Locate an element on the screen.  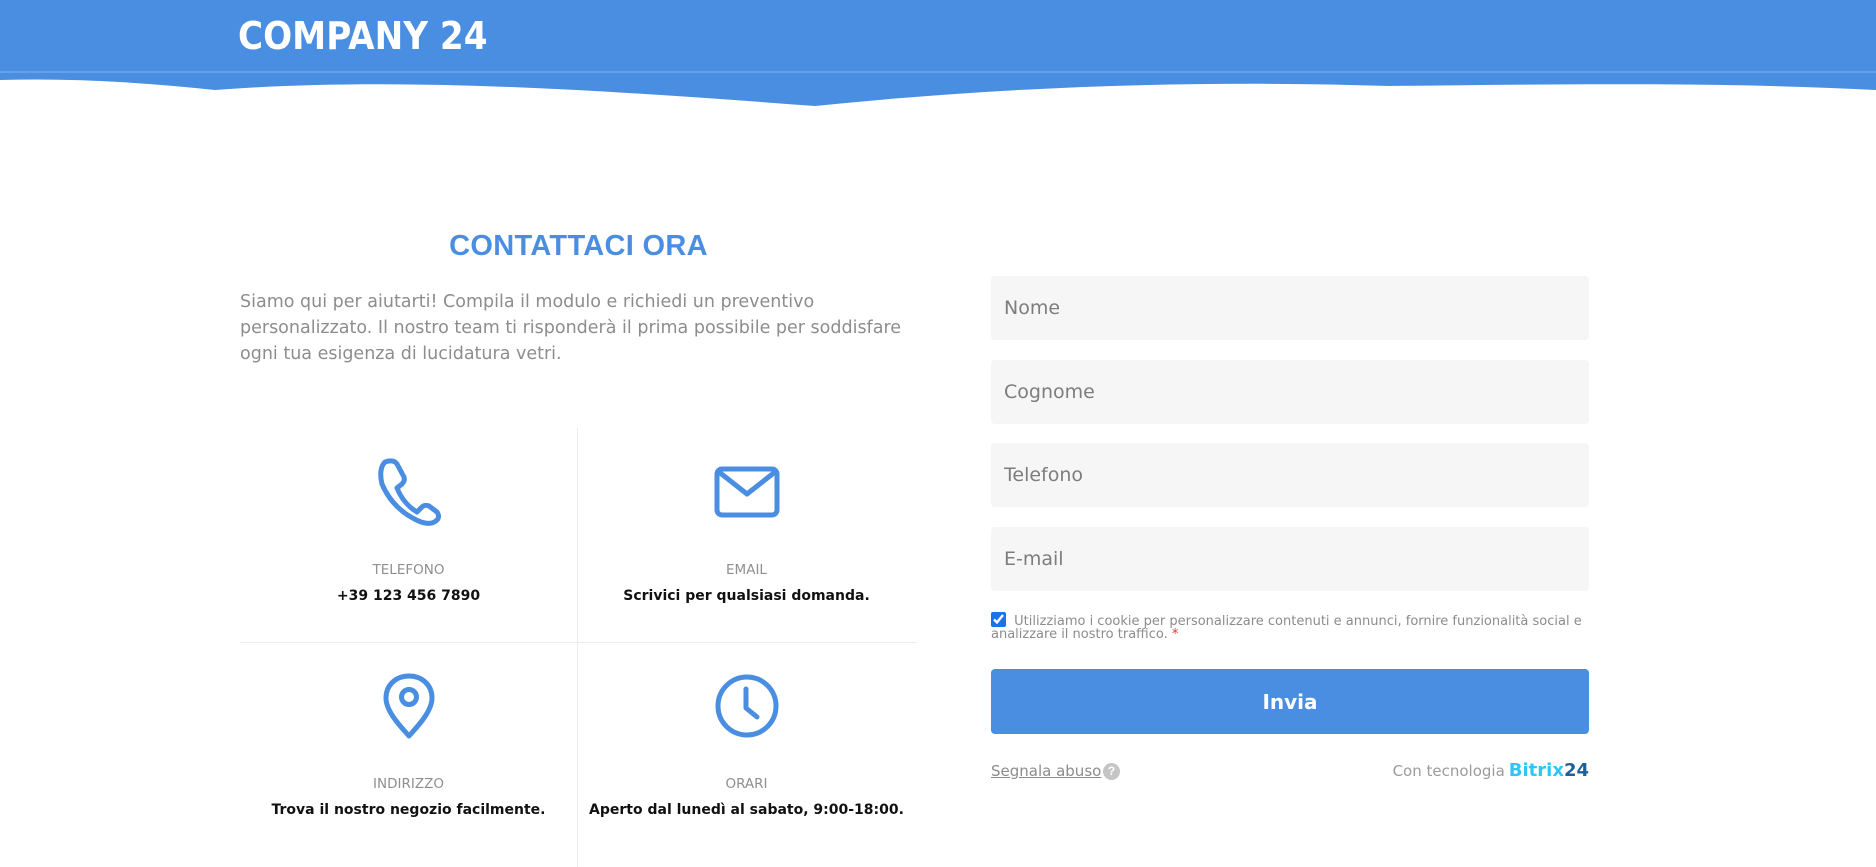
help-icon: ? is located at coordinates (1111, 771).